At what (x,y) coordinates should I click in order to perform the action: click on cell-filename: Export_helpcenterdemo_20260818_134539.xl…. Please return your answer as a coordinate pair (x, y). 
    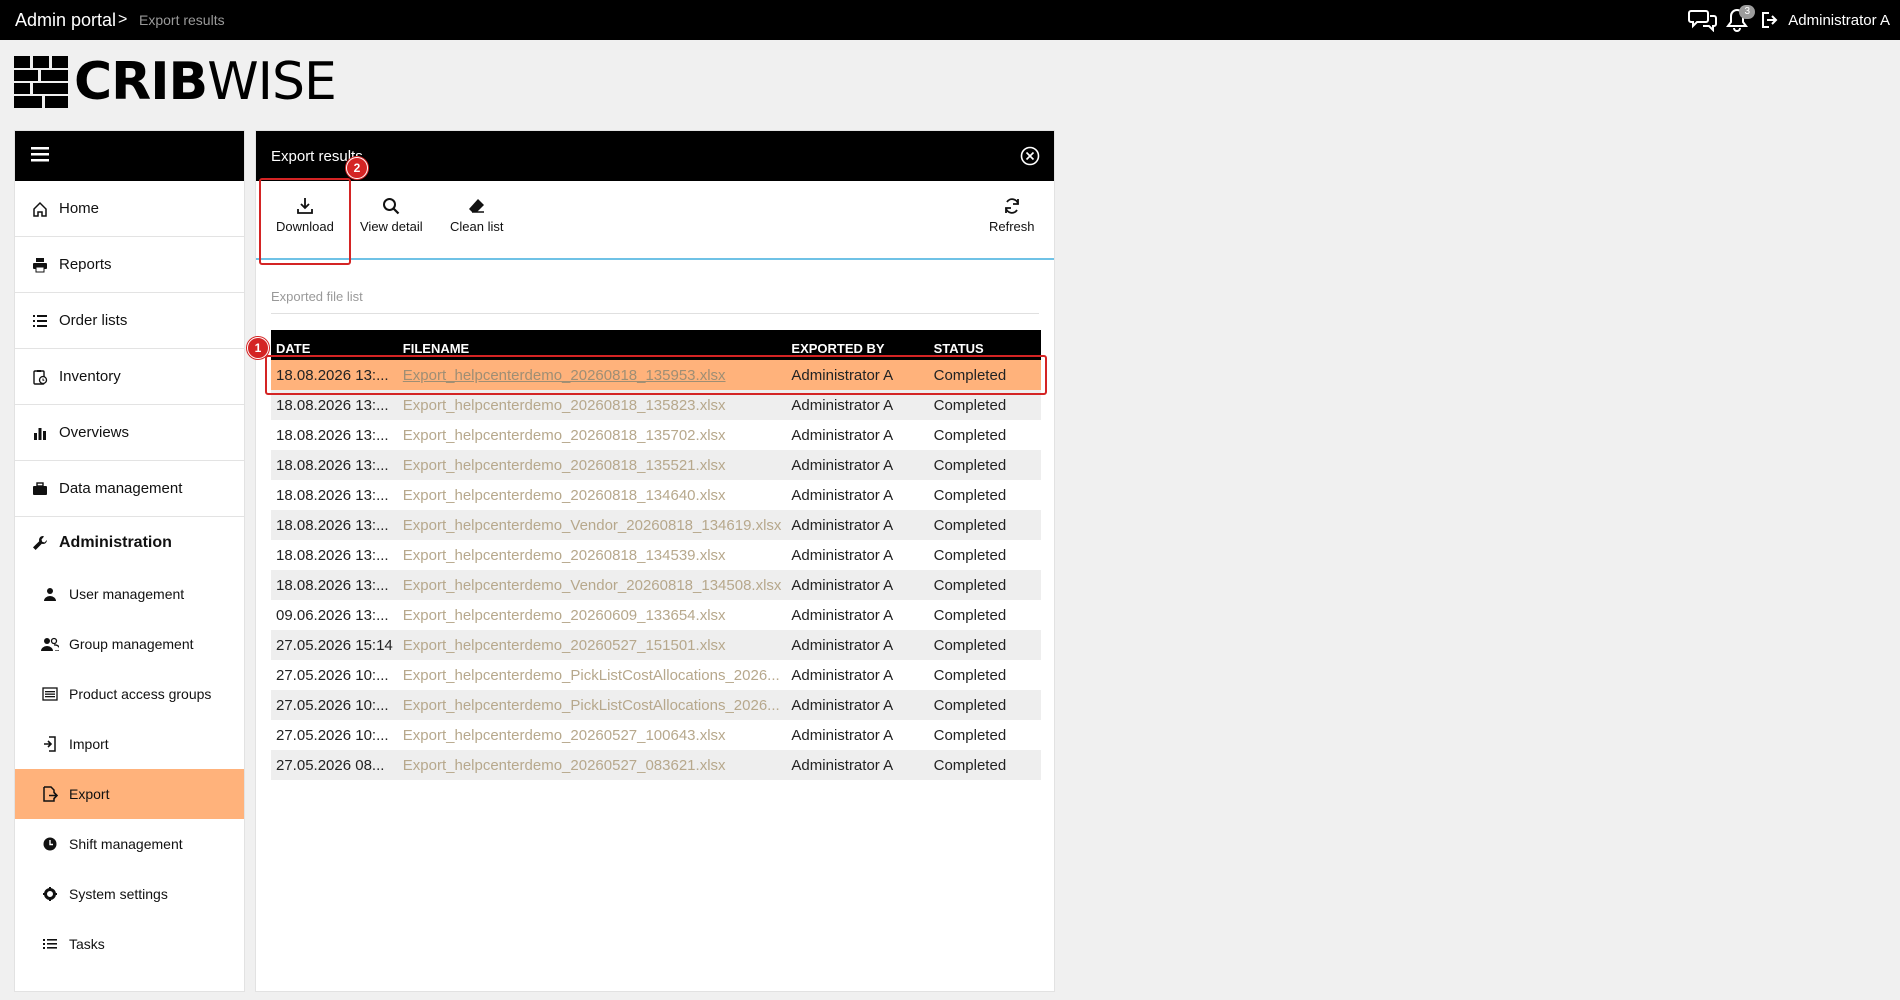
    Looking at the image, I should click on (592, 555).